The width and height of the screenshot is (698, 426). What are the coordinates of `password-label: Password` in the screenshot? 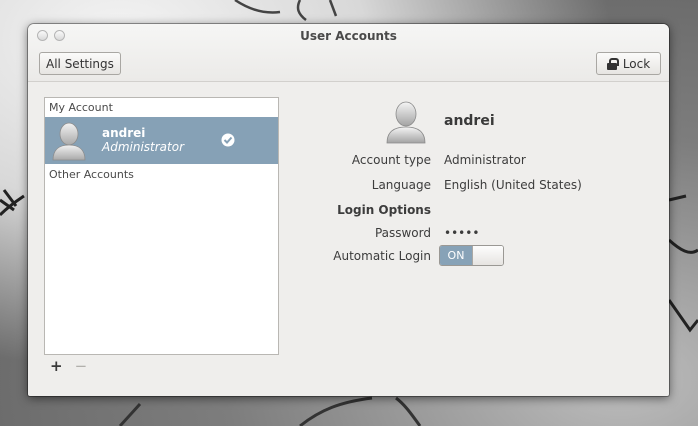 It's located at (402, 233).